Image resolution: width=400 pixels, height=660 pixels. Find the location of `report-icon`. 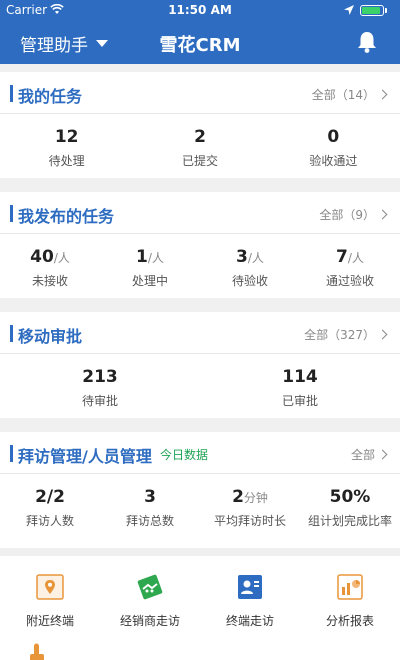

report-icon is located at coordinates (350, 587).